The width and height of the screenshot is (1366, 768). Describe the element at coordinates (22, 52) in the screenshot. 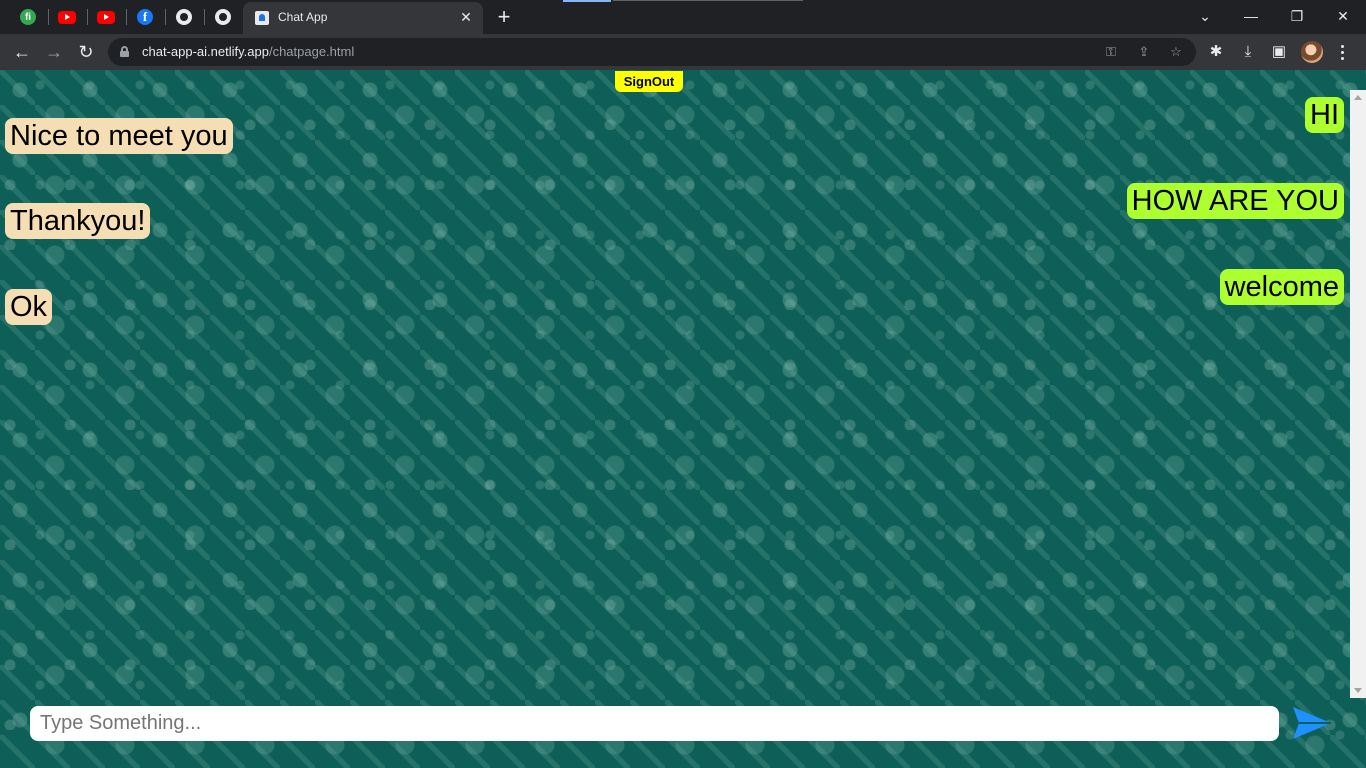

I see `back-button: ←` at that location.